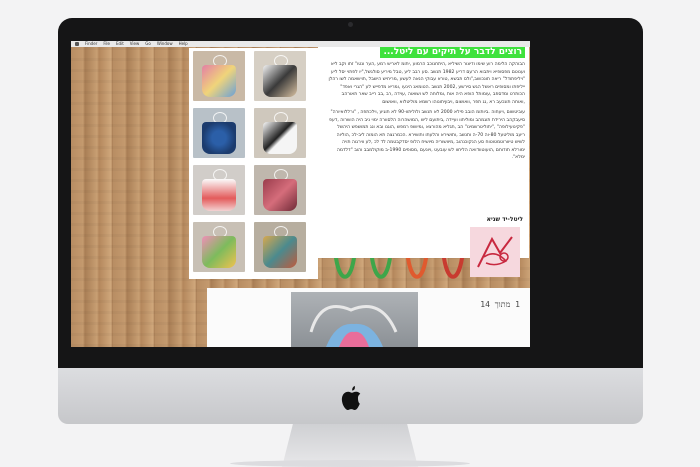 This screenshot has height=467, width=700. I want to click on menu-view: View, so click(135, 44).